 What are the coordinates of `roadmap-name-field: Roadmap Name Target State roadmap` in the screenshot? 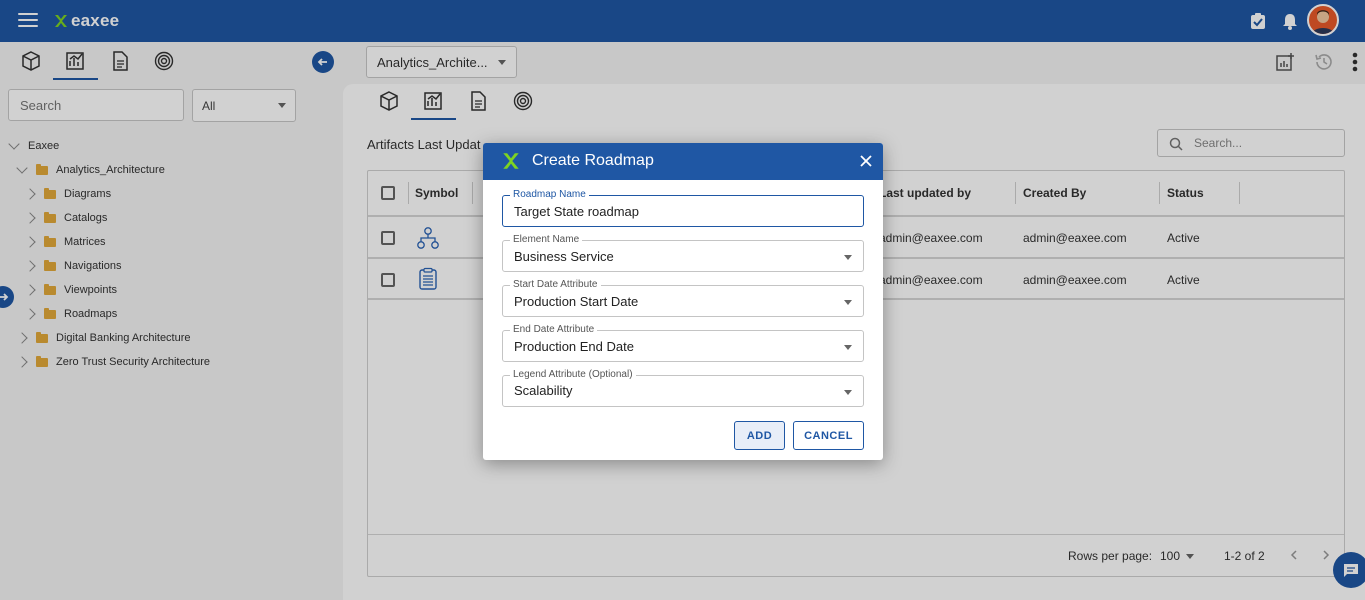 It's located at (683, 208).